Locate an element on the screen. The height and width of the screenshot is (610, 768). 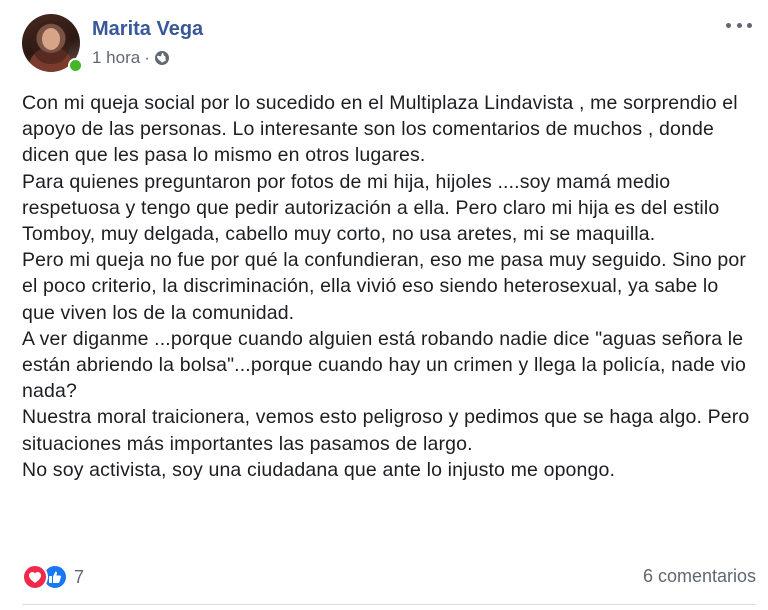
comments-count-link: 6 comentarios is located at coordinates (699, 576).